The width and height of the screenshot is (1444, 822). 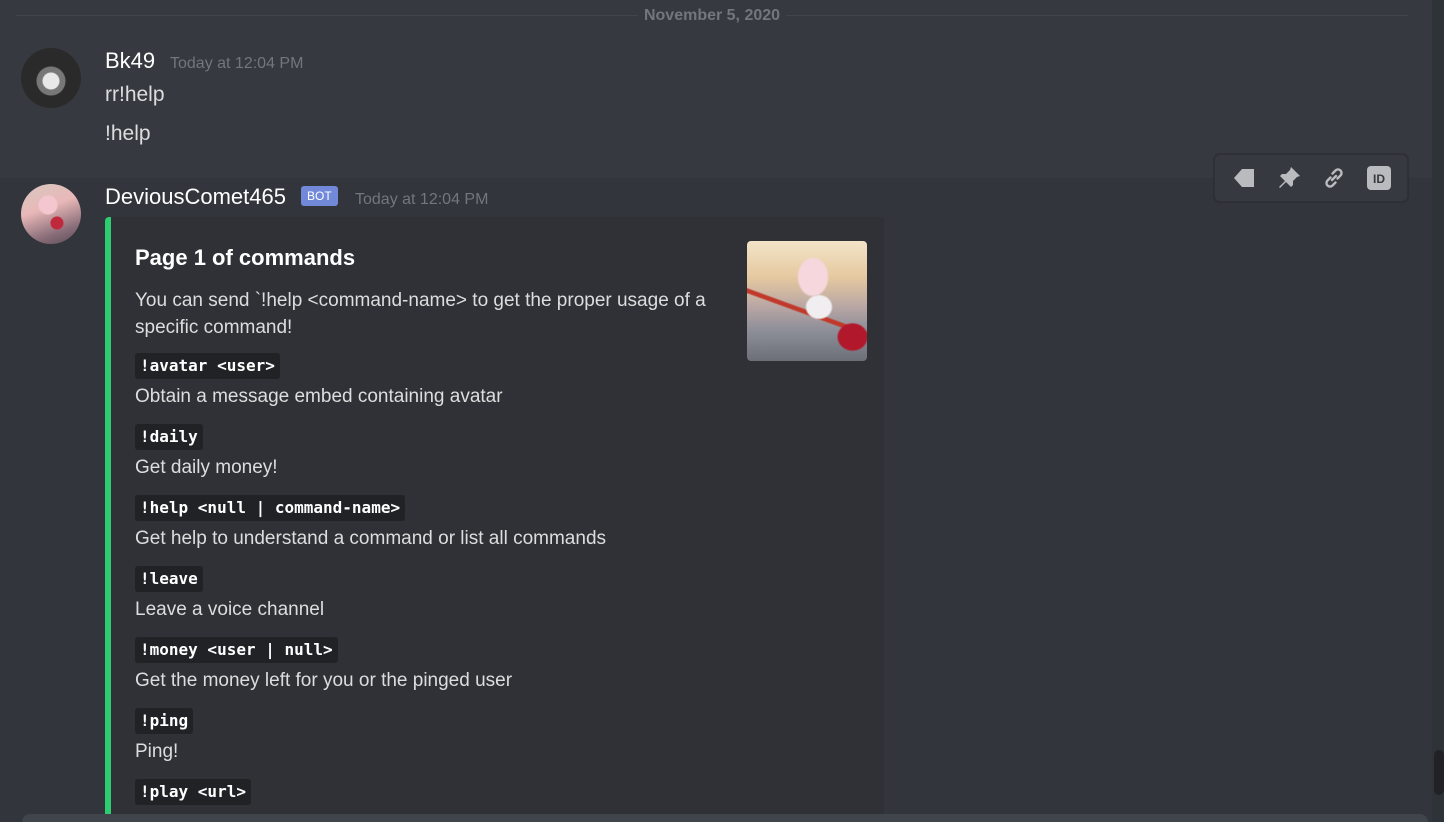 What do you see at coordinates (1439, 772) in the screenshot?
I see `scrollbar-thumb` at bounding box center [1439, 772].